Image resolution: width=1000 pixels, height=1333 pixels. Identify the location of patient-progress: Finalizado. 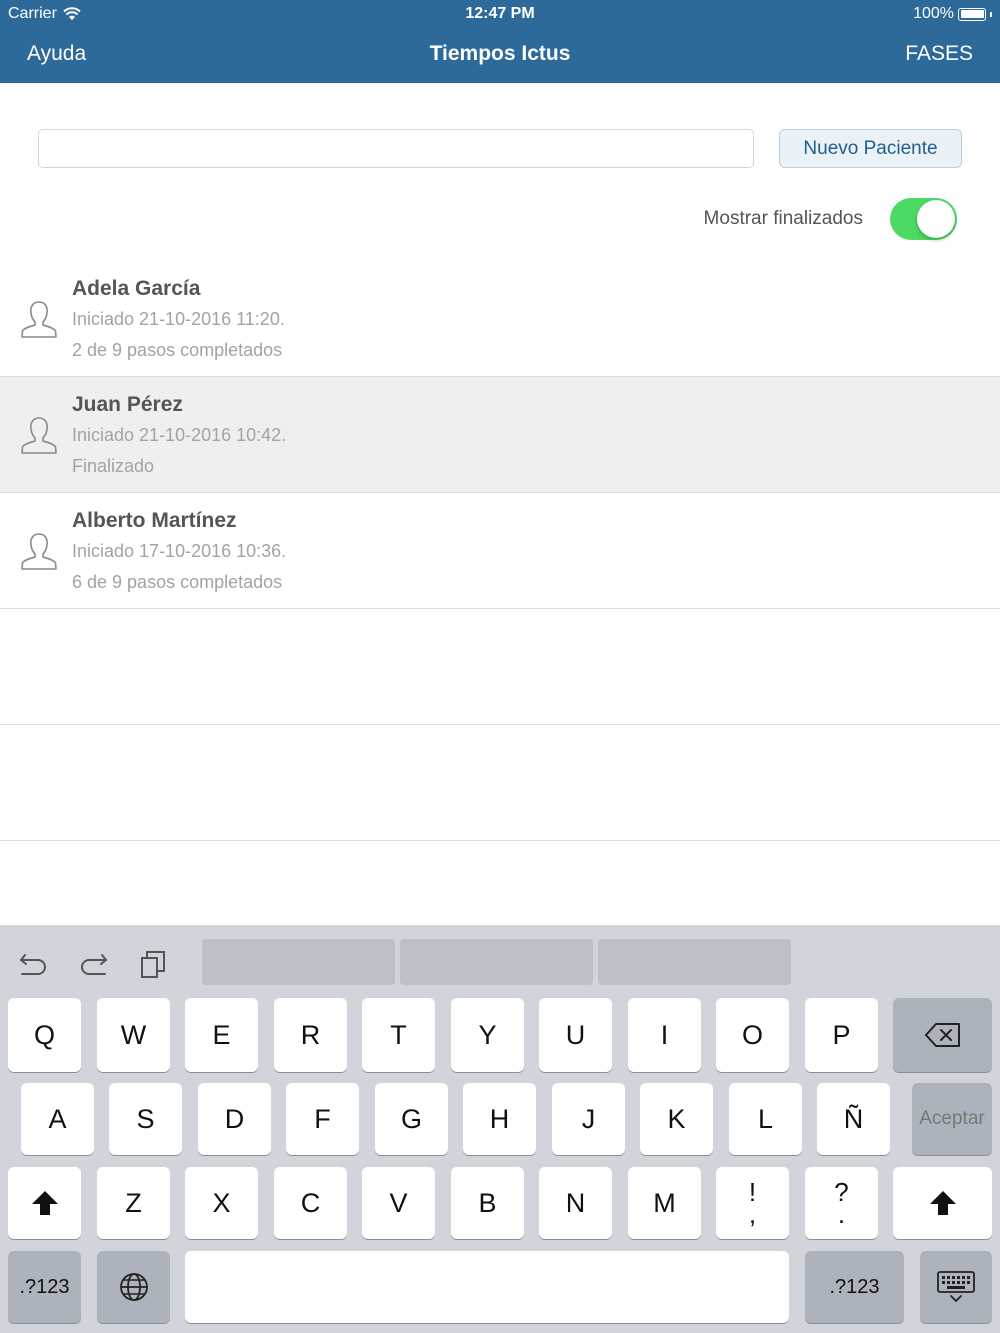
(113, 466).